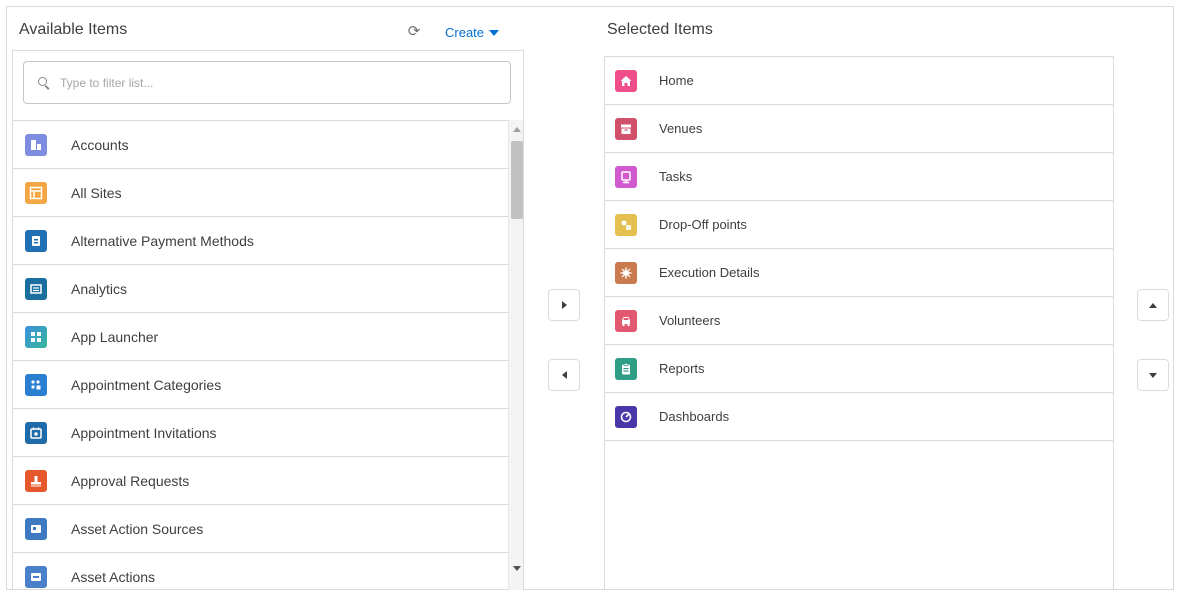 The image size is (1181, 596). What do you see at coordinates (859, 129) in the screenshot?
I see `selected-item: Venues` at bounding box center [859, 129].